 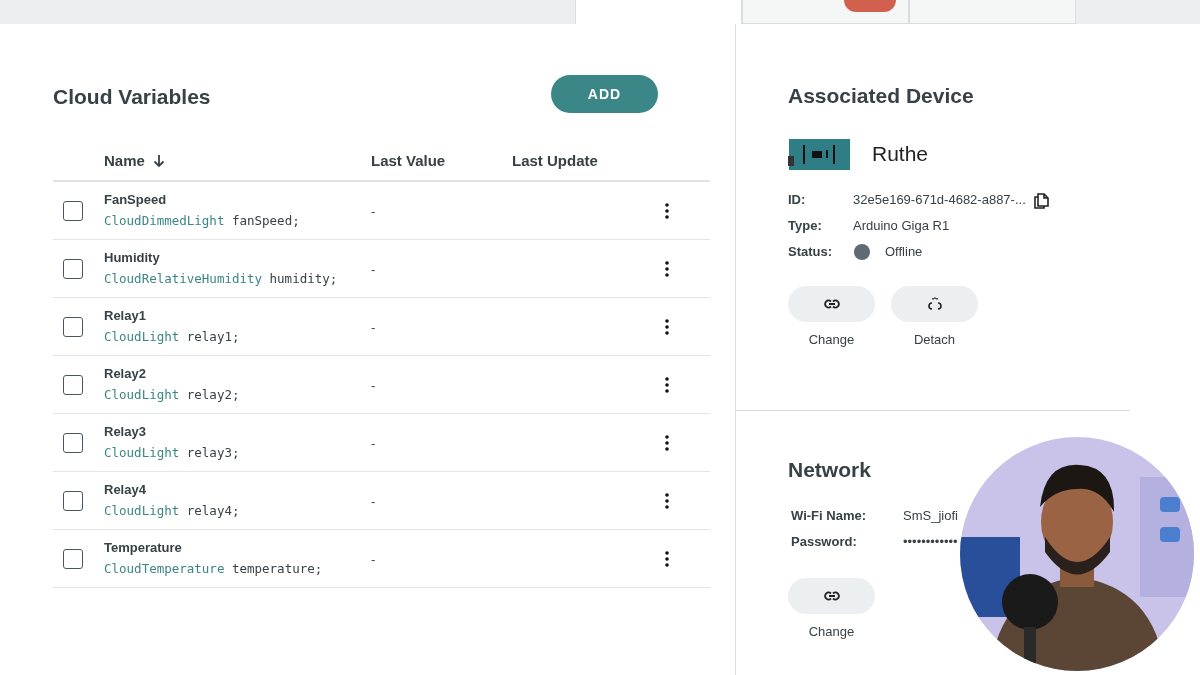 I want to click on variable-declaration: CloudLight relay1;, so click(x=172, y=336).